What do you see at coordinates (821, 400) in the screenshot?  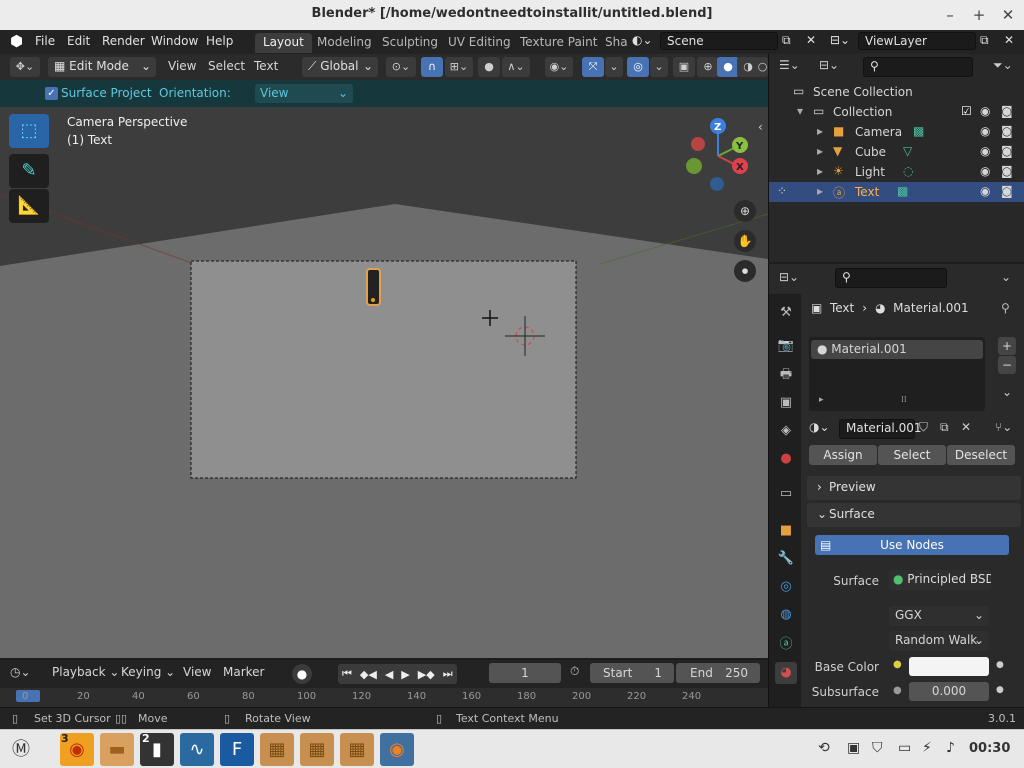 I see `list-expand-icon: ▸` at bounding box center [821, 400].